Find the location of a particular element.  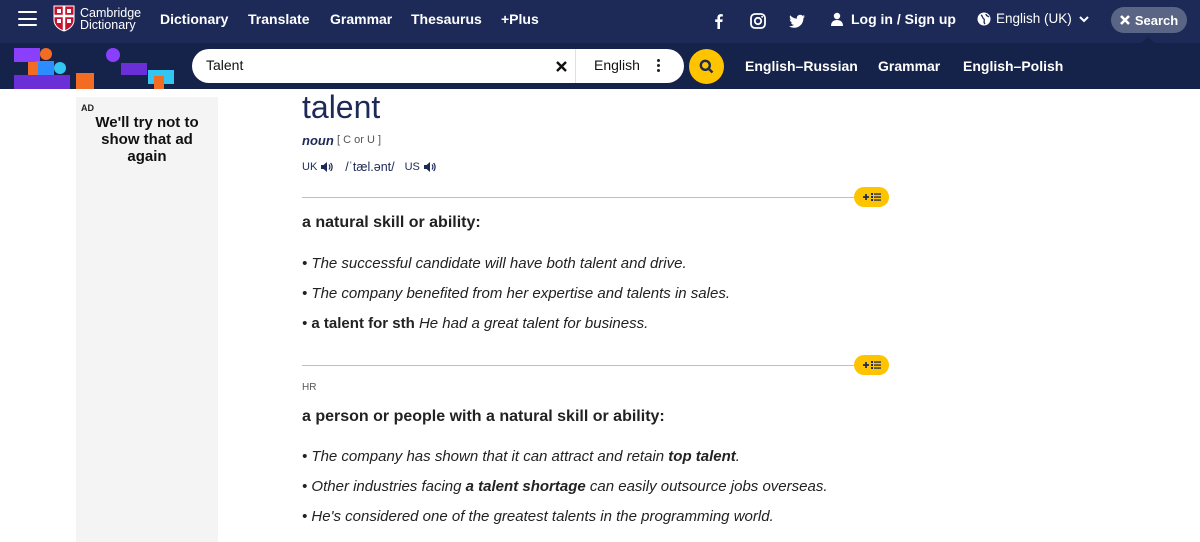

search-toggle-button: Search is located at coordinates (1149, 20).